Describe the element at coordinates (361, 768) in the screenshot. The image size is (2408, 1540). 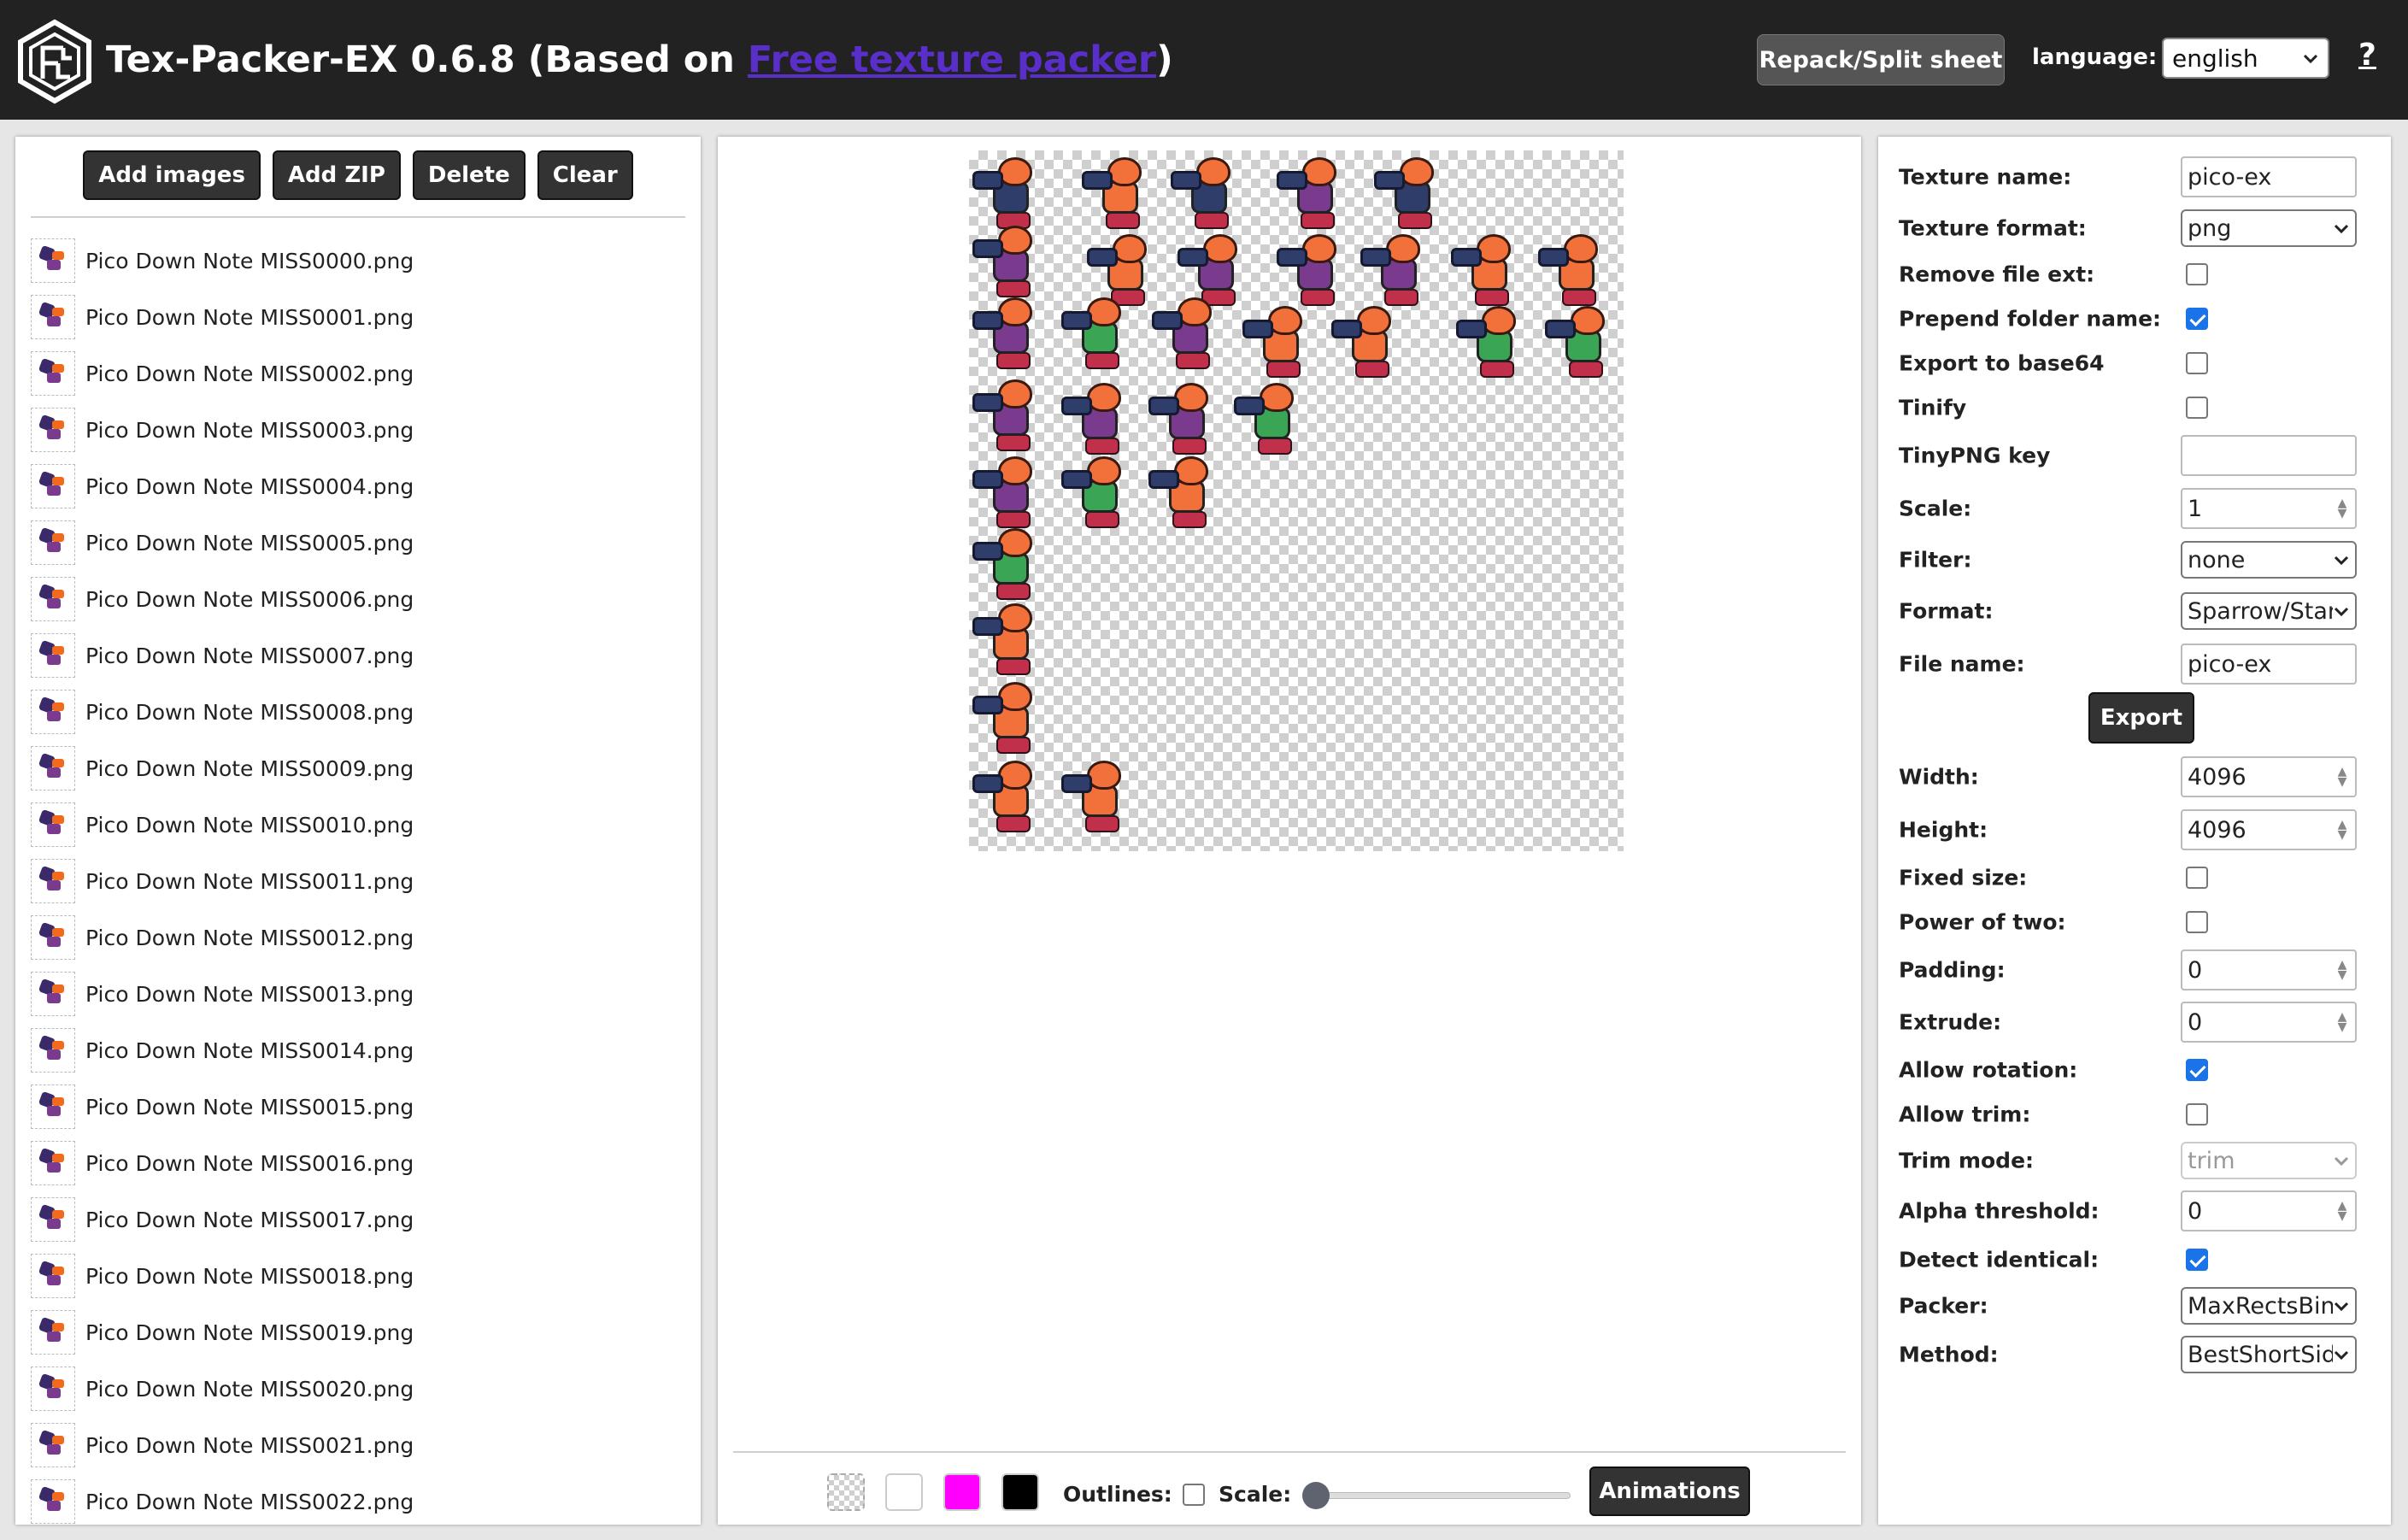
I see `list-item: Pico Down Note MISS0009.png` at that location.